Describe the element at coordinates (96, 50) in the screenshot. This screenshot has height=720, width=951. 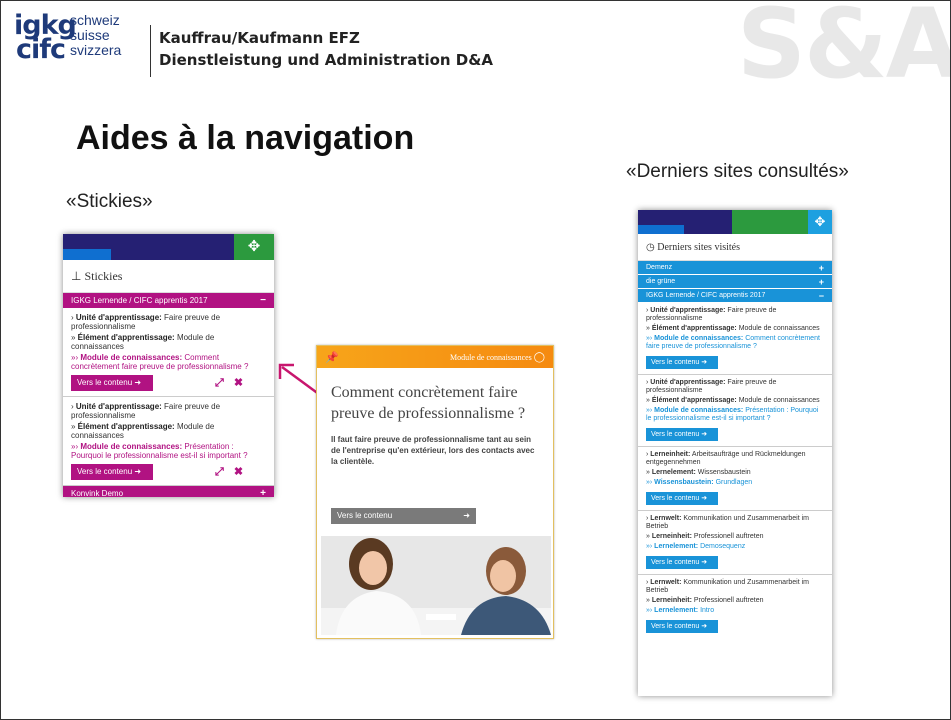
I see `logo-lang-it: svizzera` at that location.